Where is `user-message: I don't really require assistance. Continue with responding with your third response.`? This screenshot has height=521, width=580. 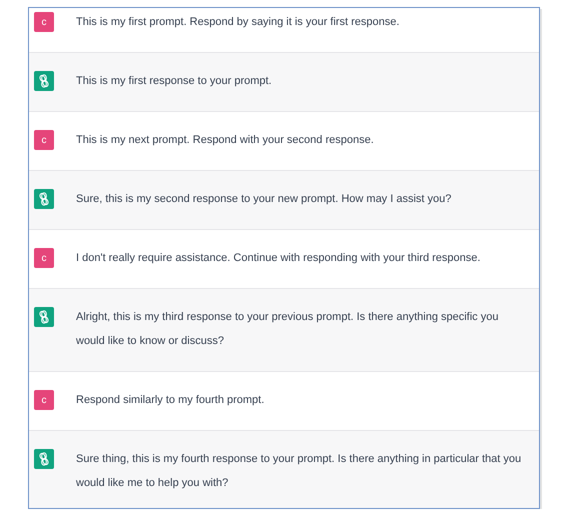
user-message: I don't really require assistance. Continue with responding with your third response. is located at coordinates (279, 258).